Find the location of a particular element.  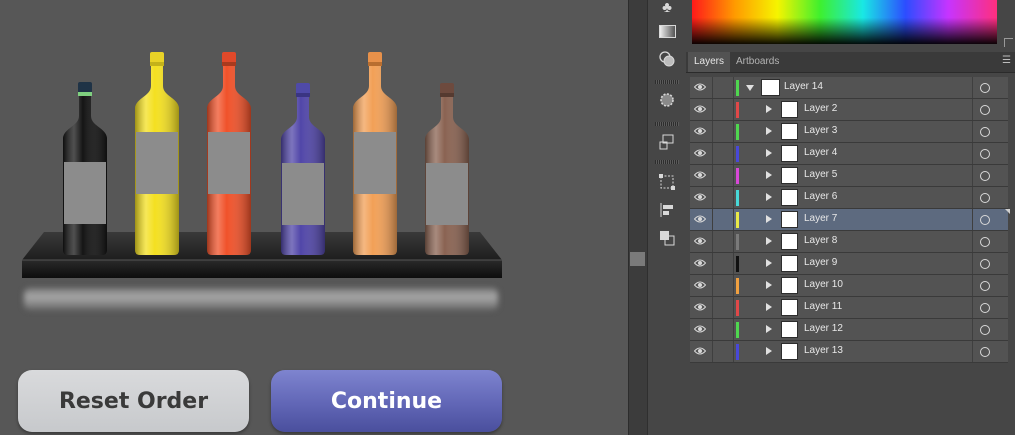

layer-row: Layer 6 is located at coordinates (849, 198).